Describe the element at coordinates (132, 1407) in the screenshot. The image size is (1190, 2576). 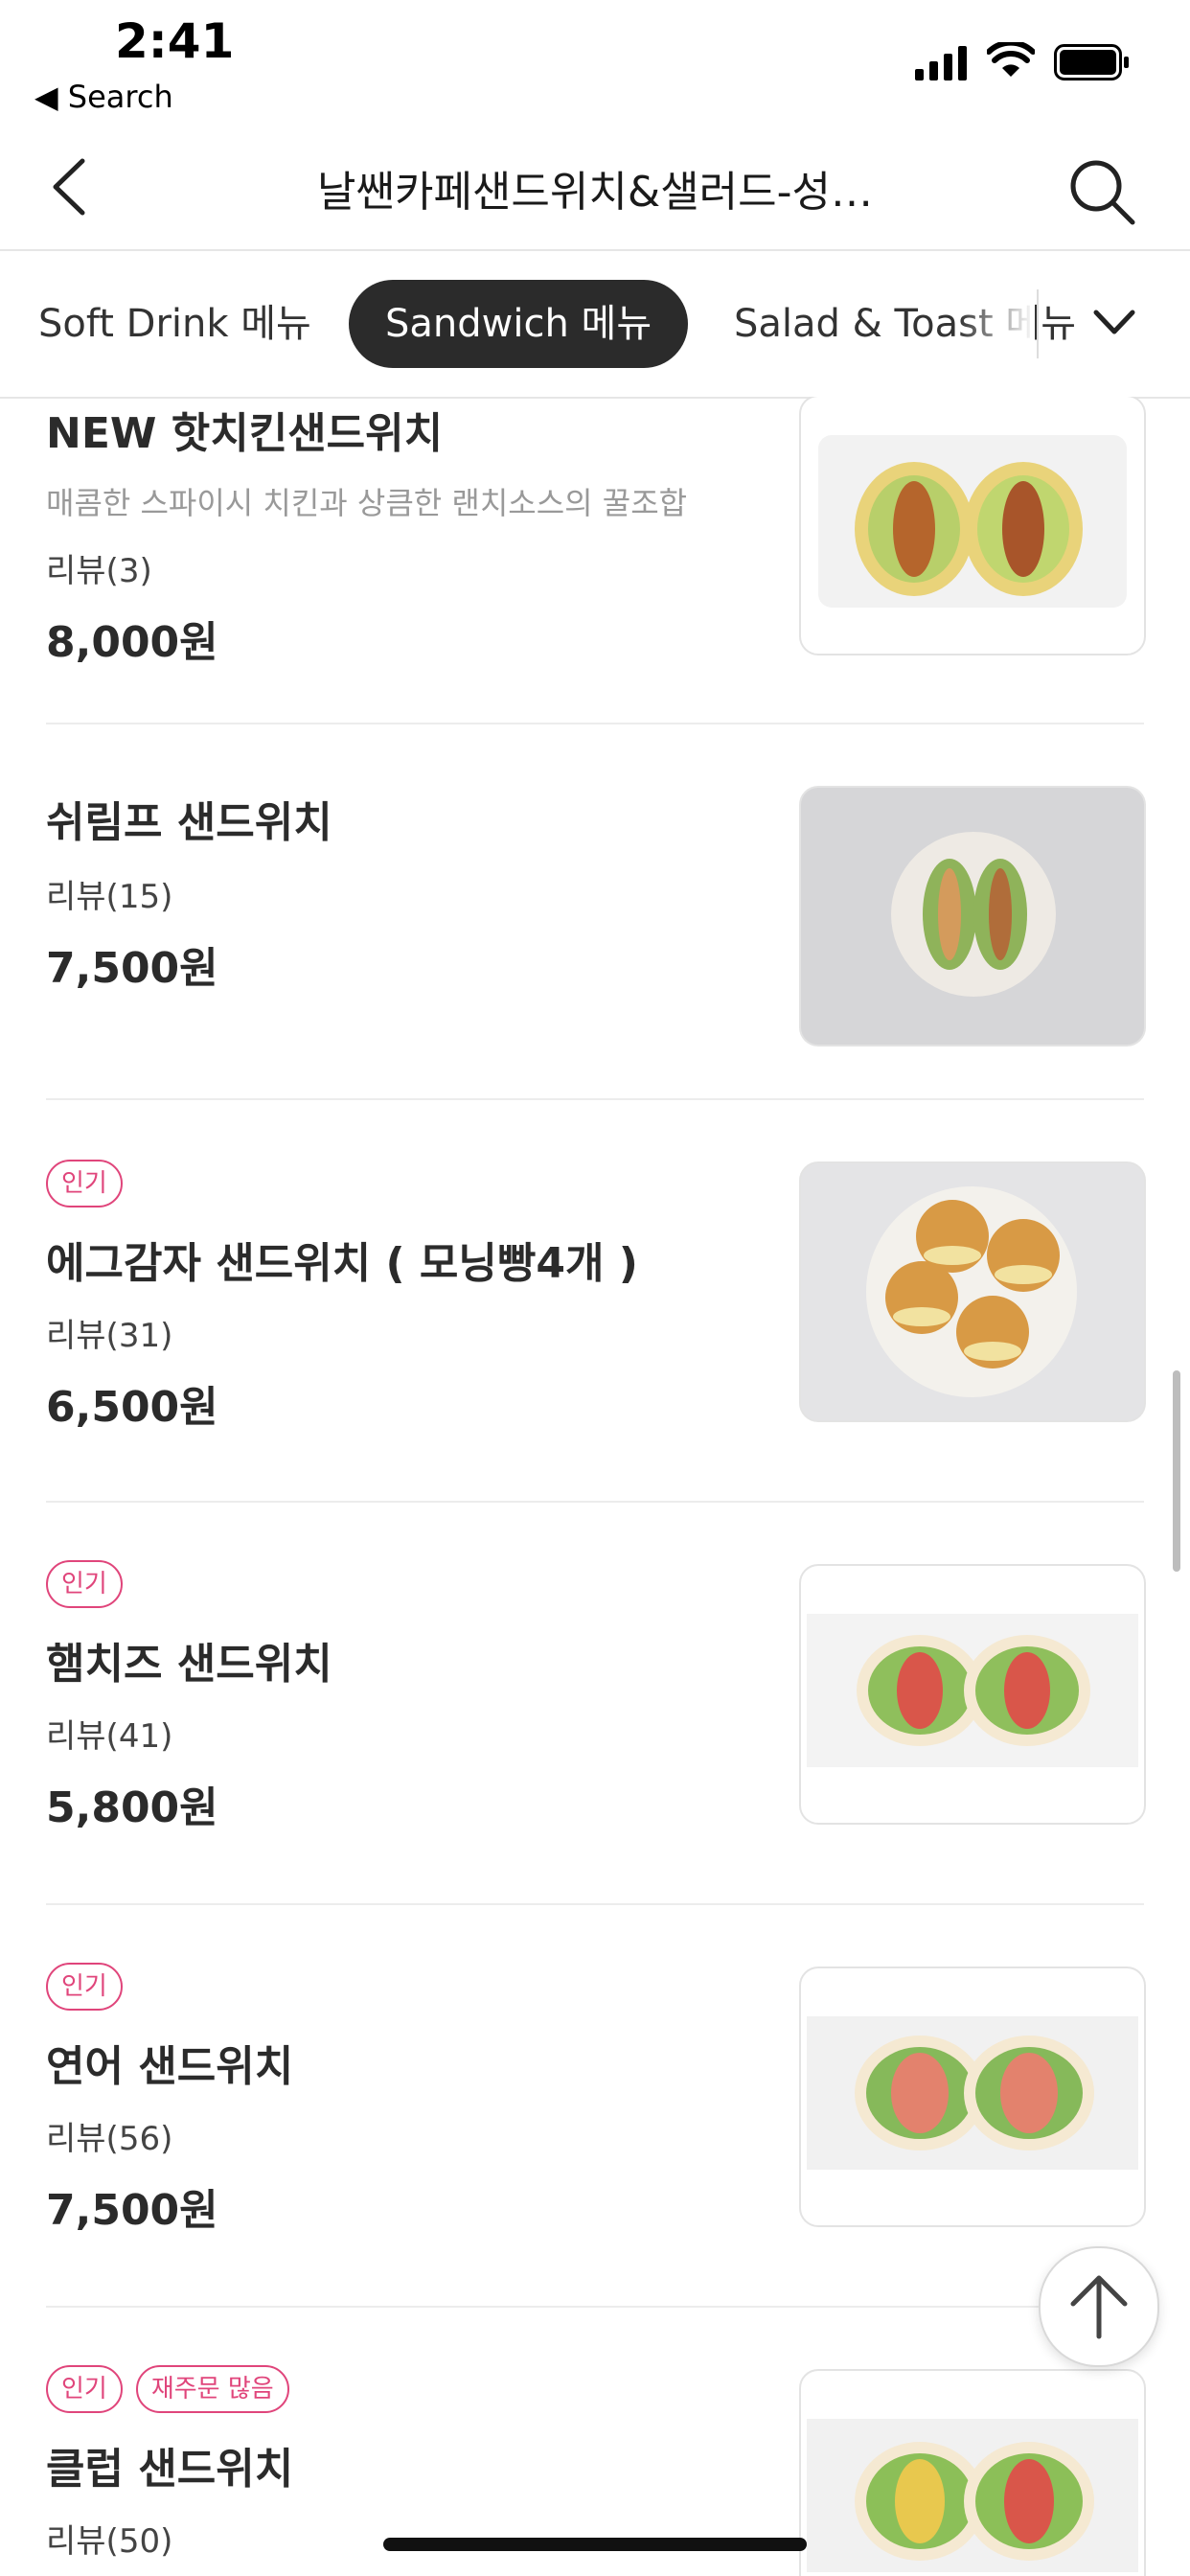
I see `item-price: 6,500원` at that location.